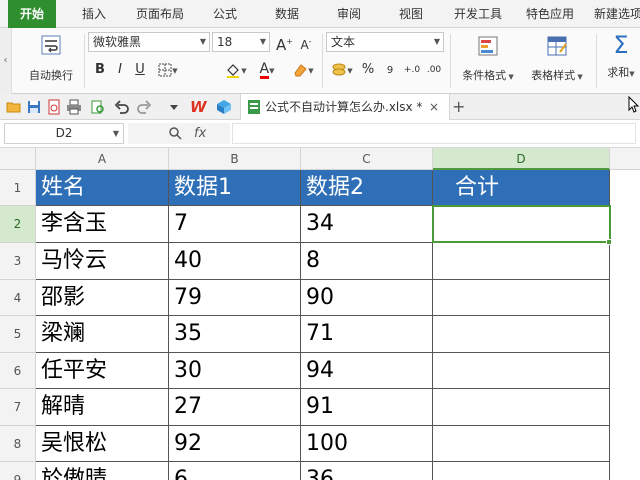  Describe the element at coordinates (434, 70) in the screenshot. I see `decrease-decimal-button: .00` at that location.